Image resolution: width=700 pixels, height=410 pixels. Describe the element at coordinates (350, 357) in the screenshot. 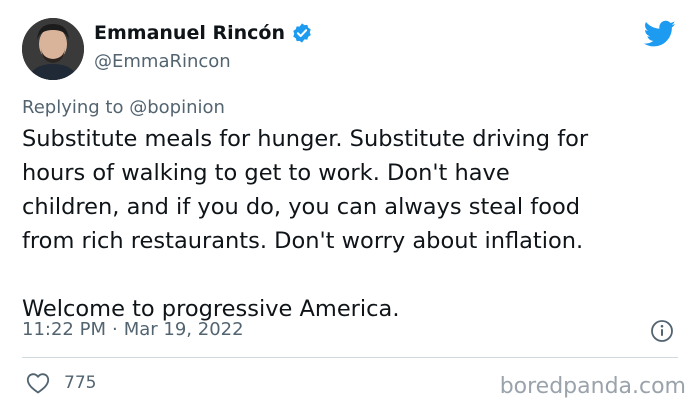

I see `divider` at that location.